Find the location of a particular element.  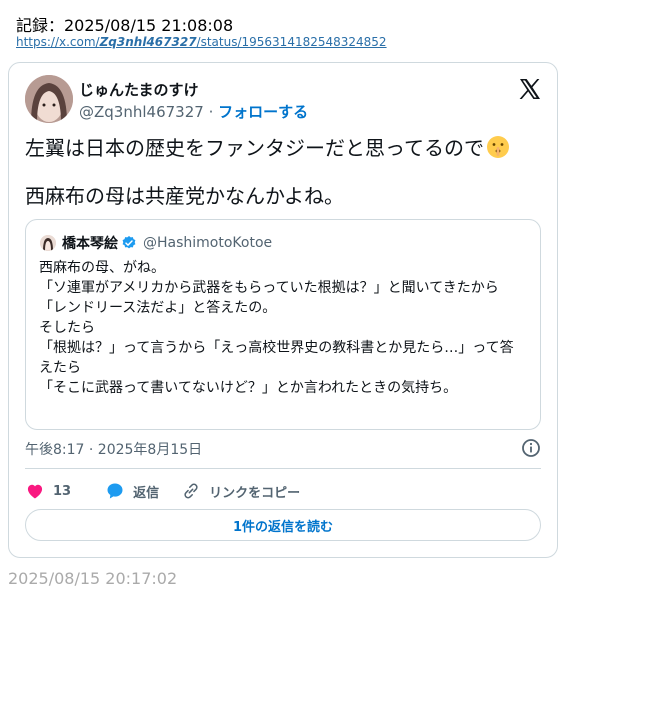

reply-label: 返信 is located at coordinates (146, 493).